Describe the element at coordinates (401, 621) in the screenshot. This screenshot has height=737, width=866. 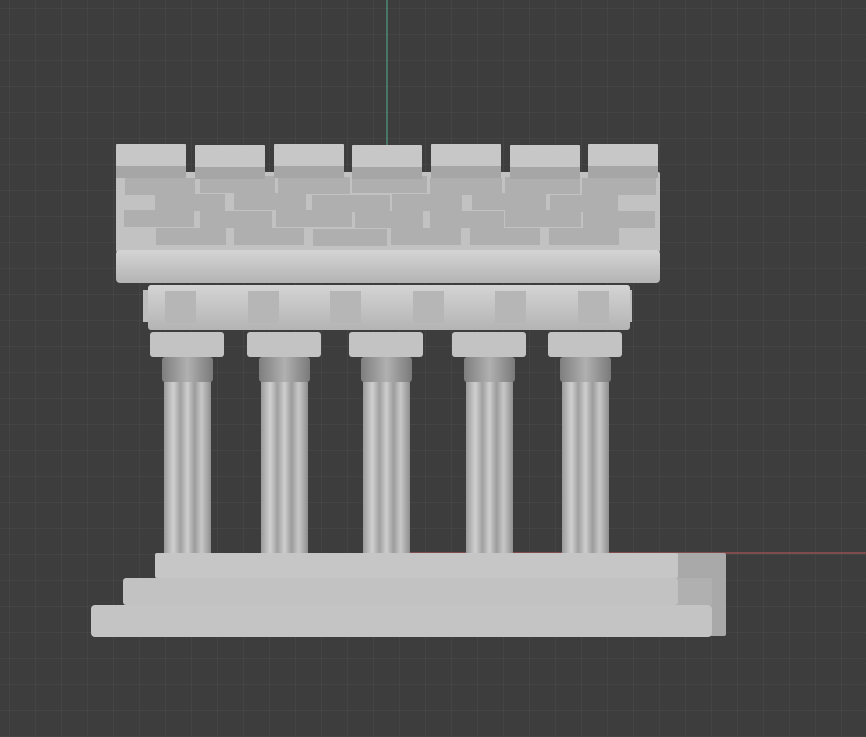
I see `step-bottom` at that location.